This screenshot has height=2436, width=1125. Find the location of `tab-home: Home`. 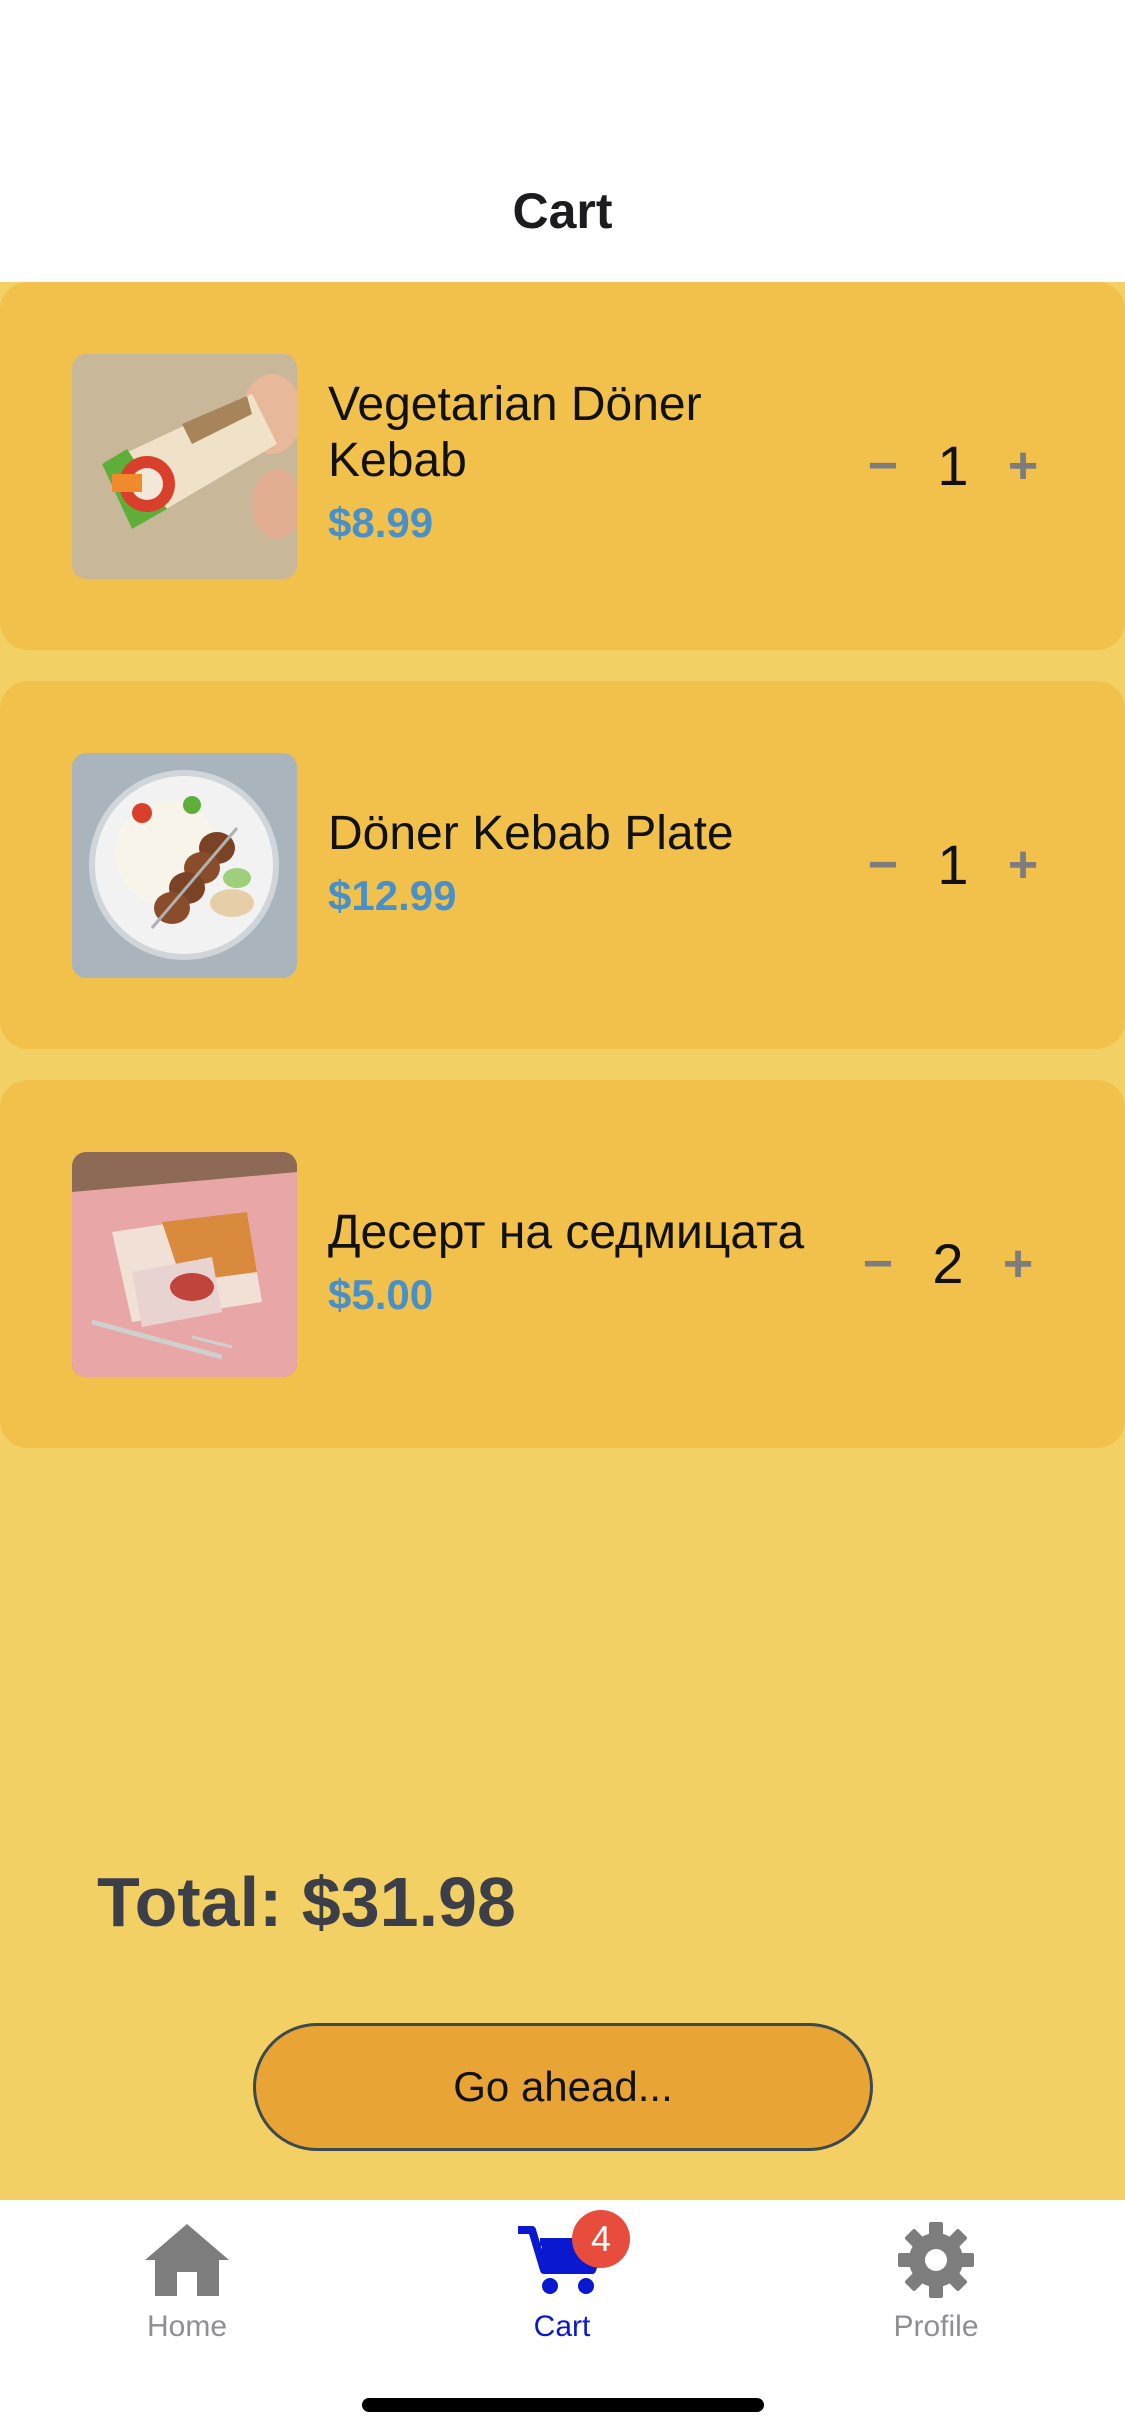

tab-home: Home is located at coordinates (187, 2290).